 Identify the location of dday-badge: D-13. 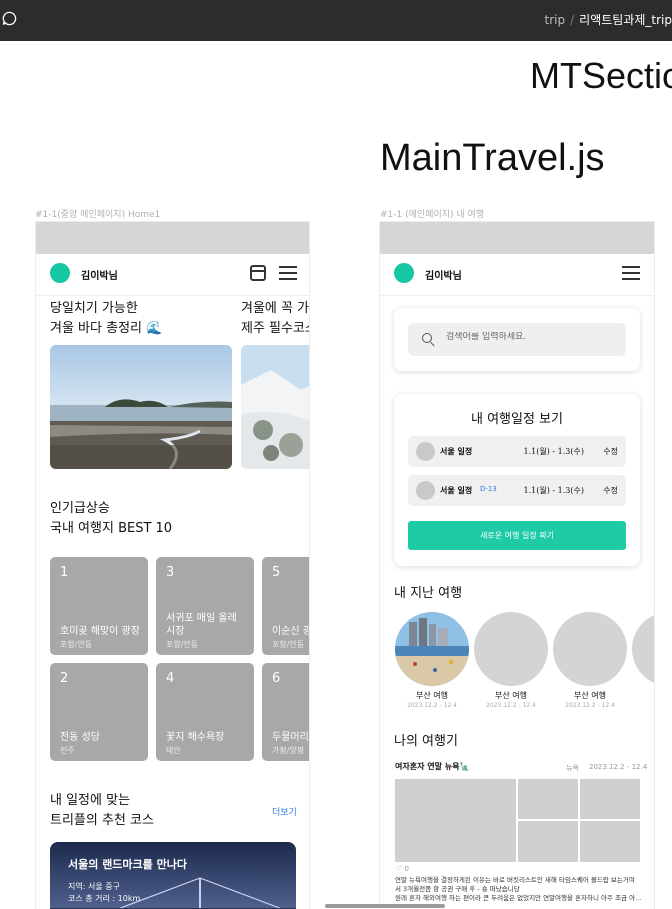
(488, 489).